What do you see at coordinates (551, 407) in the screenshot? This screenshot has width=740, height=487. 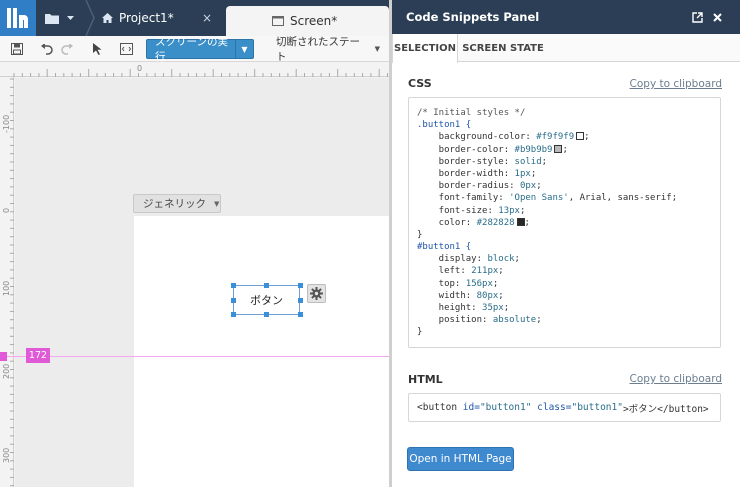 I see `html-attr-class: class=` at bounding box center [551, 407].